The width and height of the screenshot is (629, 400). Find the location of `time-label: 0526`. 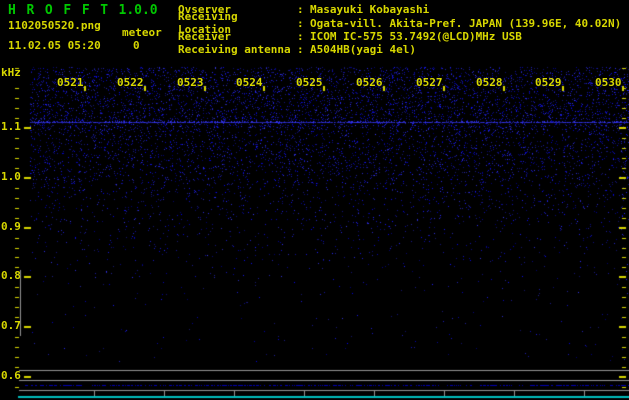

time-label: 0526 is located at coordinates (369, 82).